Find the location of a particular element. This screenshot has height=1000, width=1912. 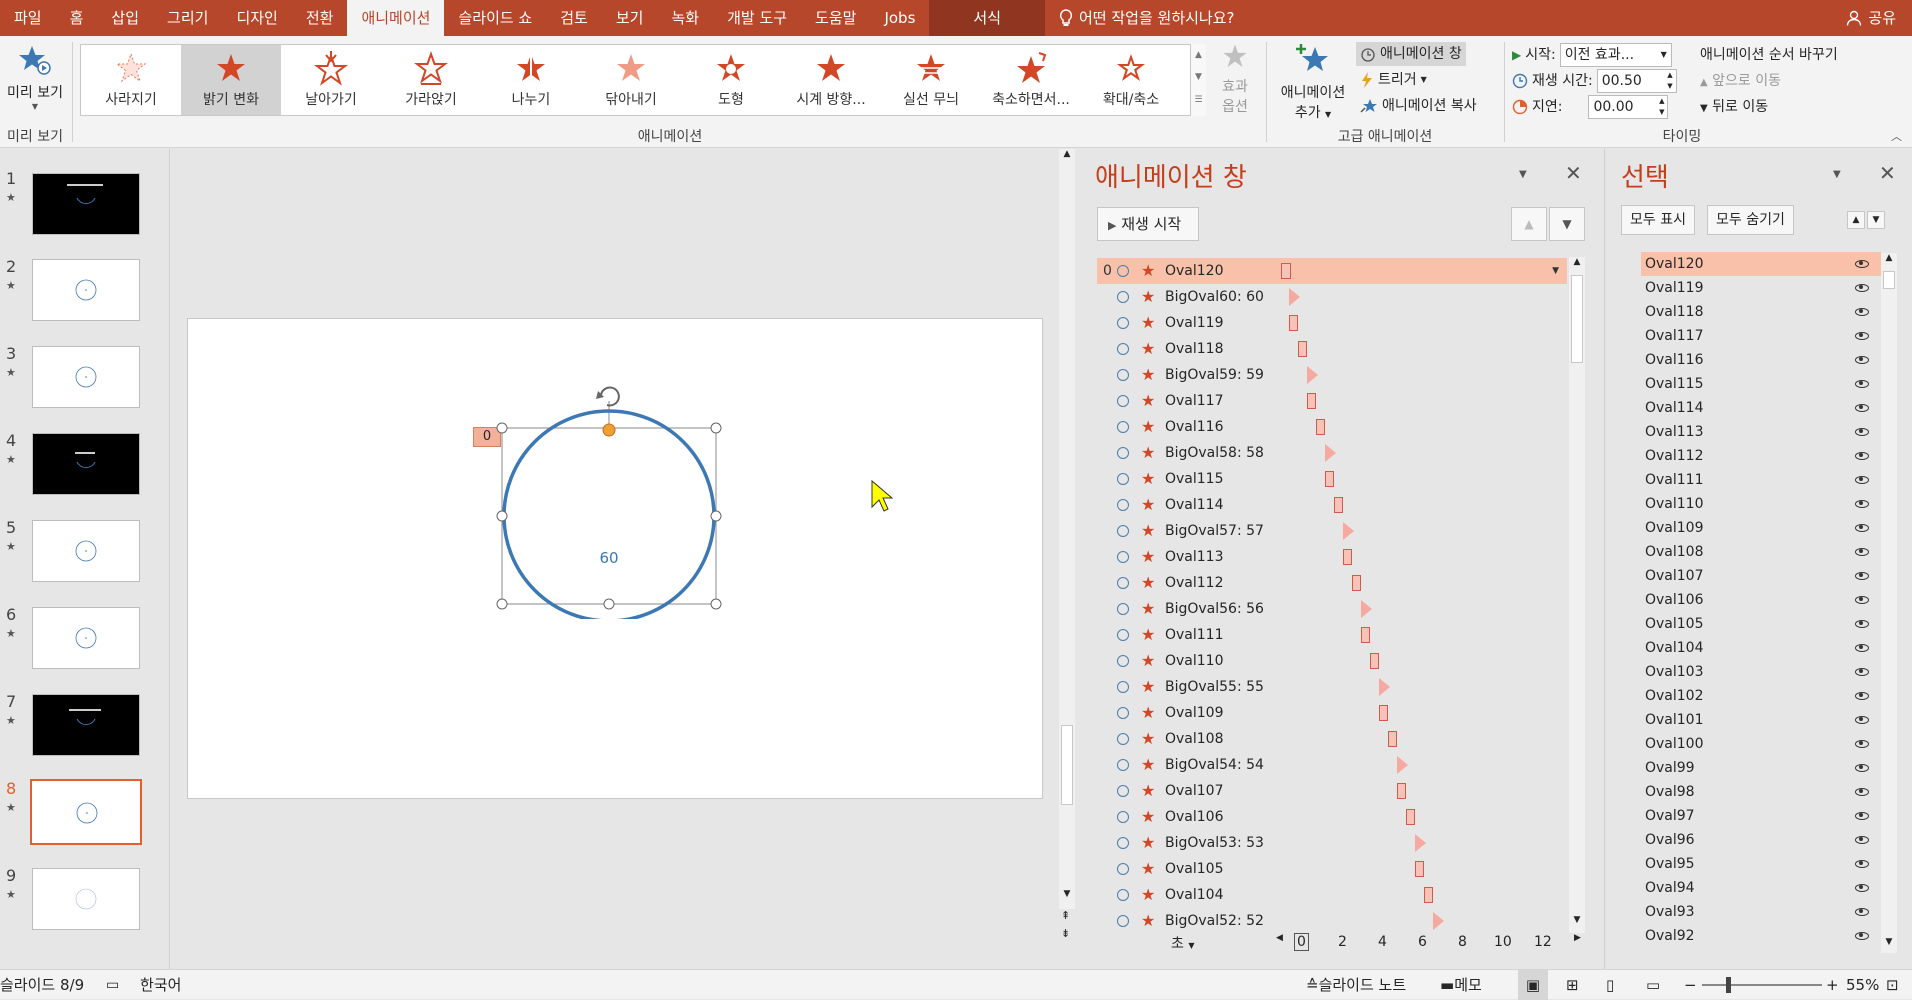

move-up-button: ▲ is located at coordinates (1529, 224).